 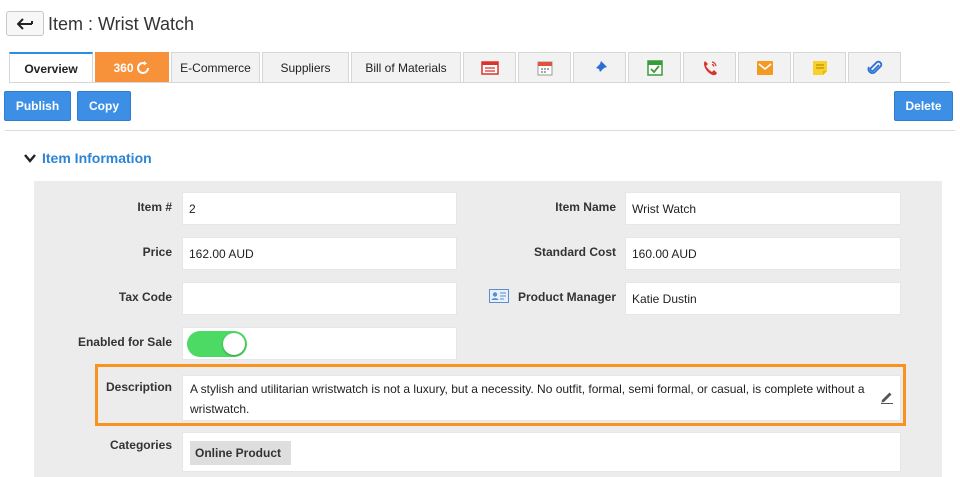 What do you see at coordinates (566, 297) in the screenshot?
I see `product-manager-label: Product Manager` at bounding box center [566, 297].